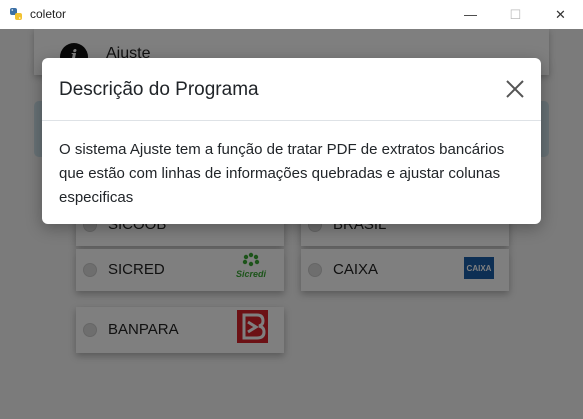 The image size is (583, 419). I want to click on python-app-icon, so click(16, 14).